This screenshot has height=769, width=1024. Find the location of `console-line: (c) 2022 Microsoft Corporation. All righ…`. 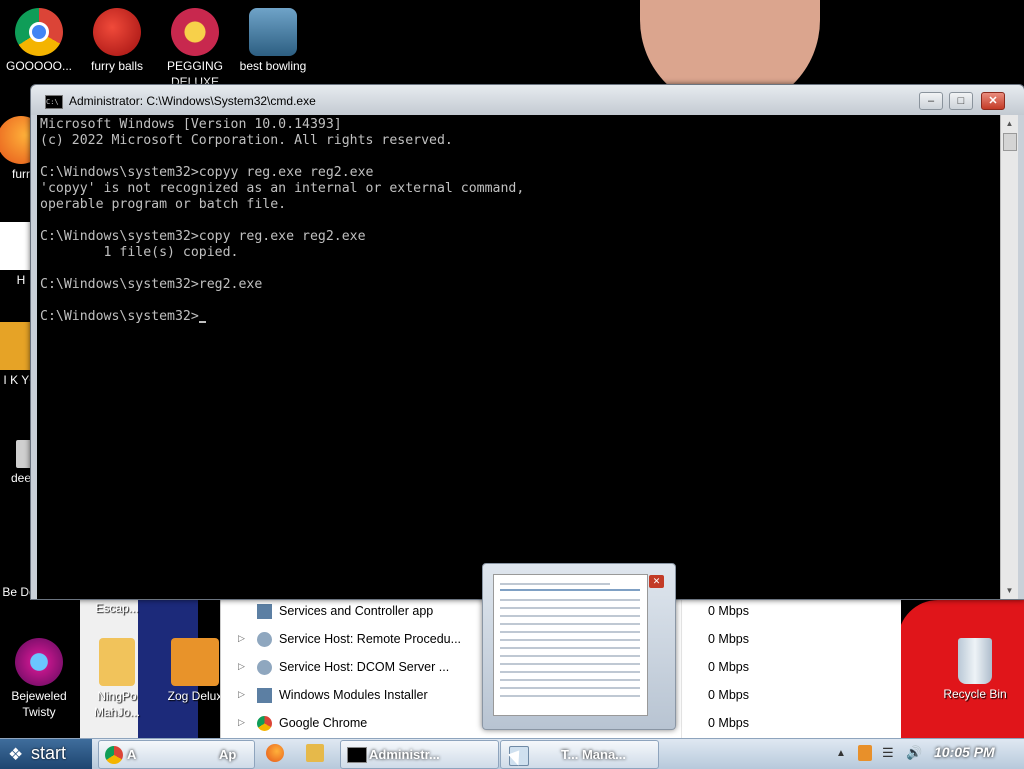

console-line: (c) 2022 Microsoft Corporation. All righ… is located at coordinates (246, 140).